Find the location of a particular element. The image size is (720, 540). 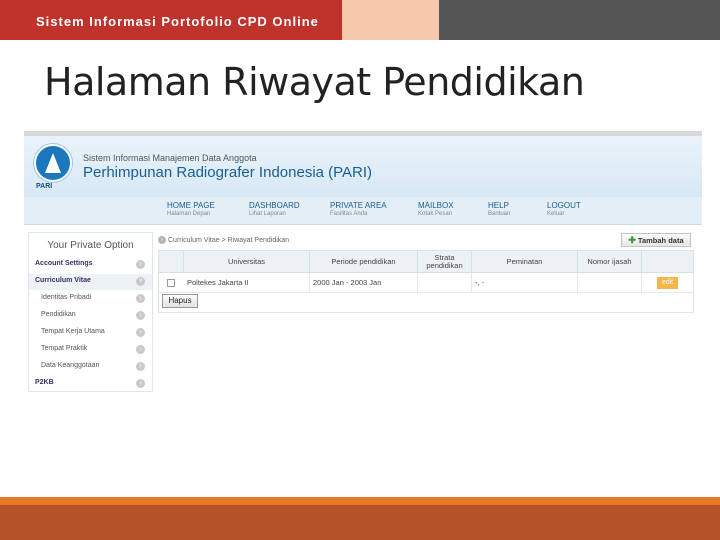

nav-sublabel: Keluar is located at coordinates (556, 214).